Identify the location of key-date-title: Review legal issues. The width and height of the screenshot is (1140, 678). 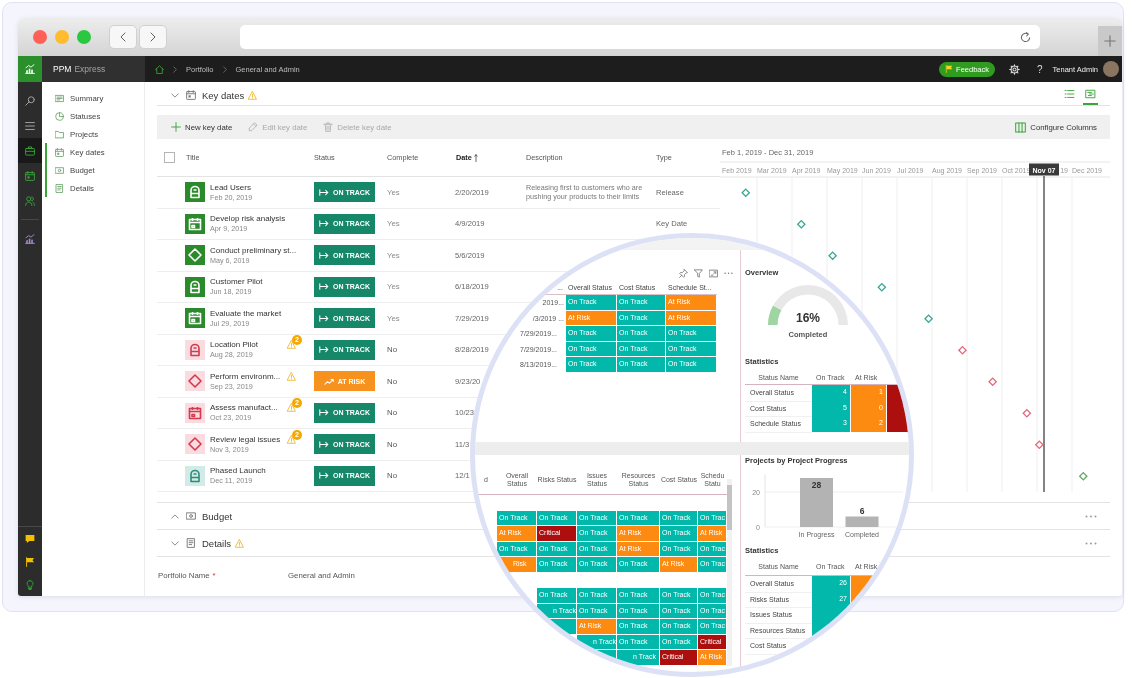
(247, 439).